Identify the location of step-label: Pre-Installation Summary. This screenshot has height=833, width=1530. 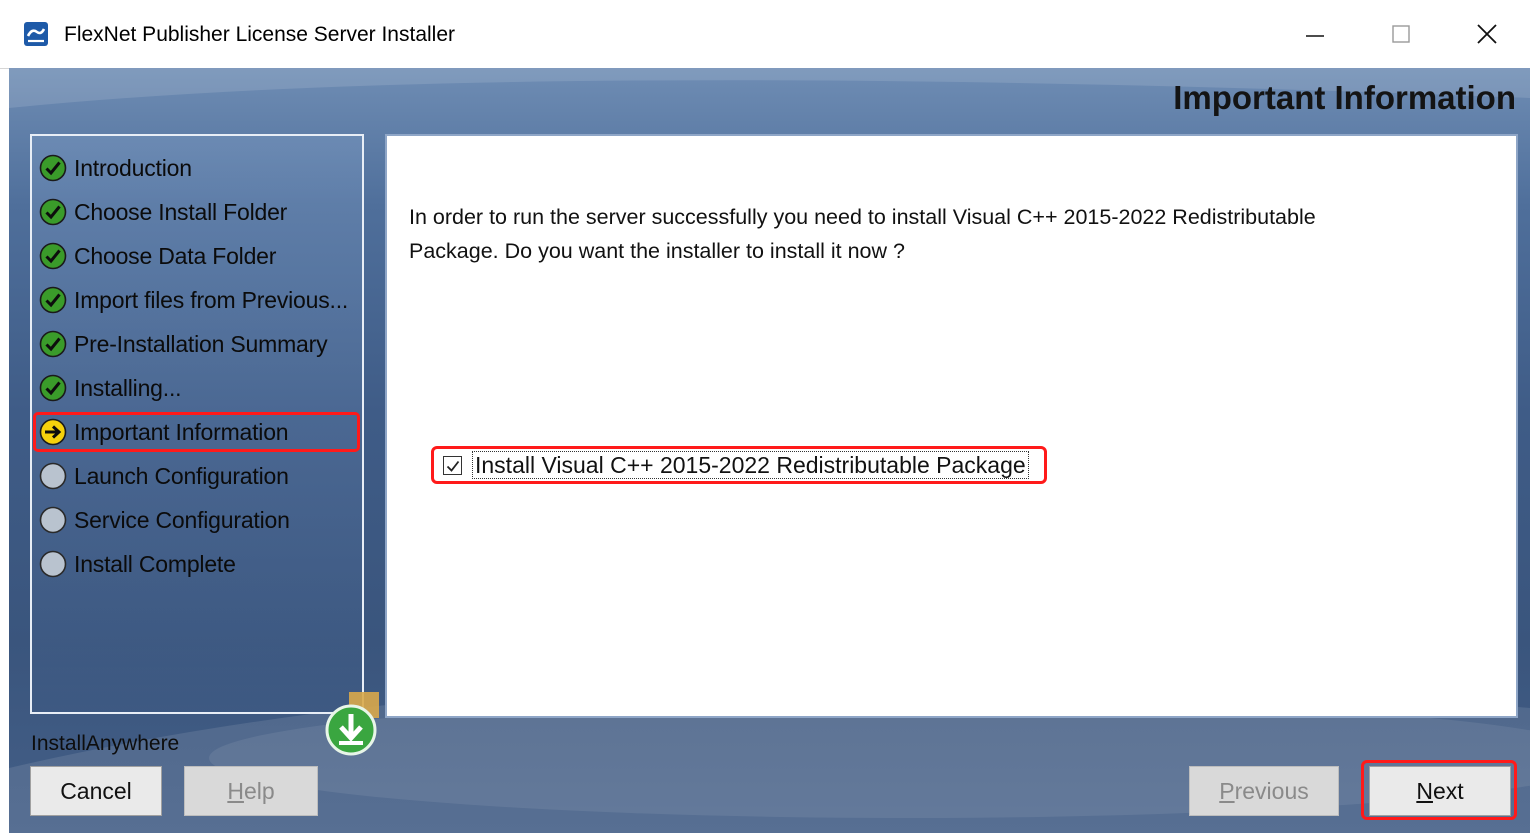
(201, 343).